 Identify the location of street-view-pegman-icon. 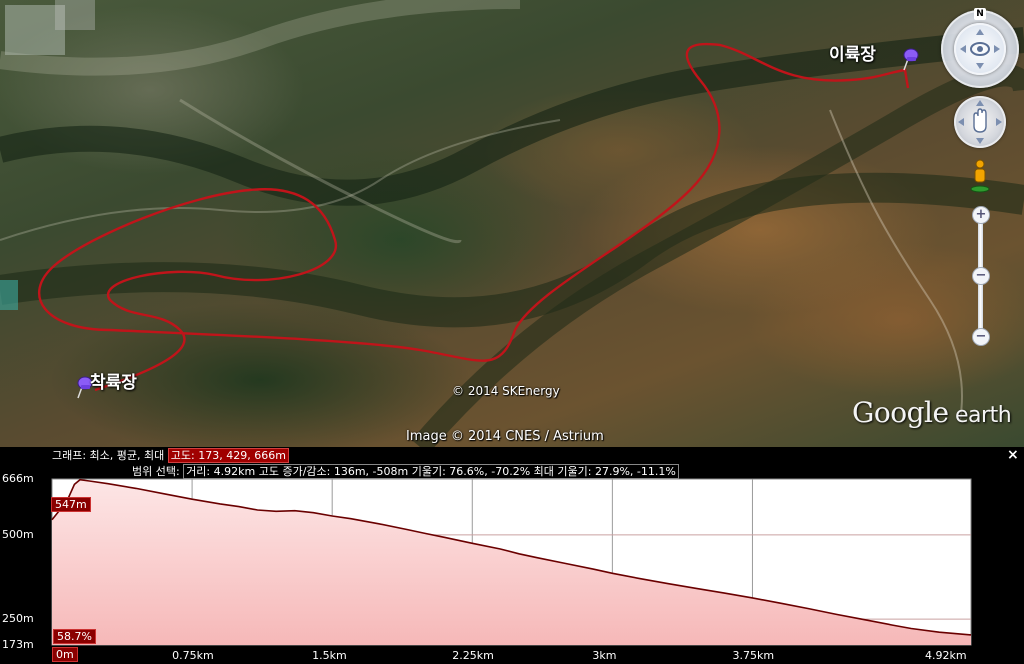
(980, 176).